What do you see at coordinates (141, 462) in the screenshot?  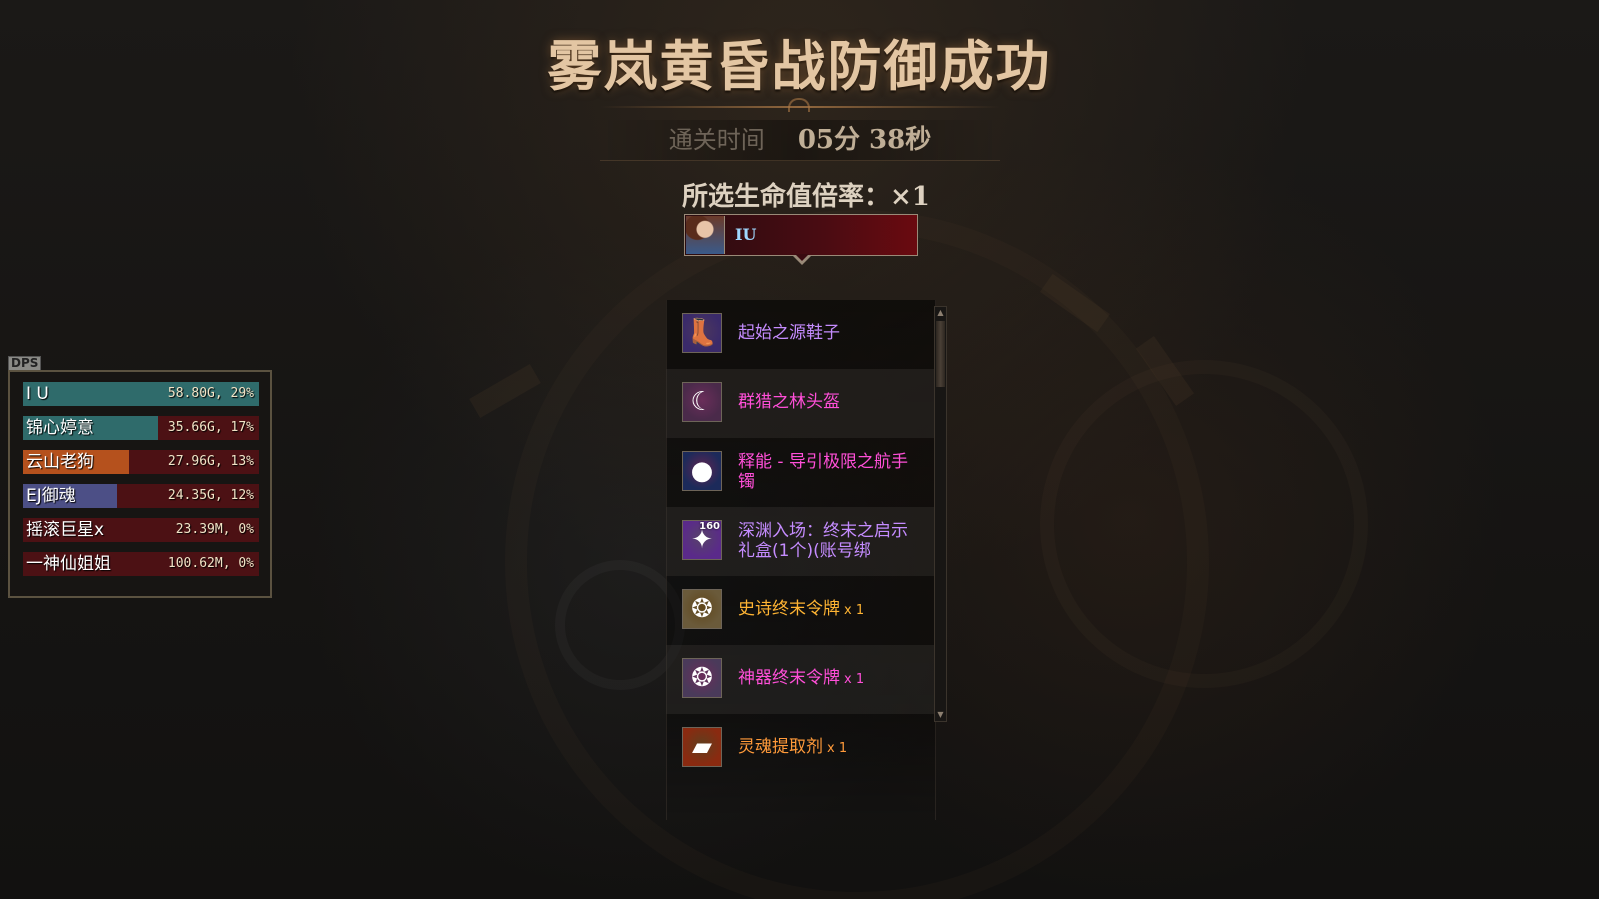 I see `dps-row: 云山老狗 27.96G, 13%` at bounding box center [141, 462].